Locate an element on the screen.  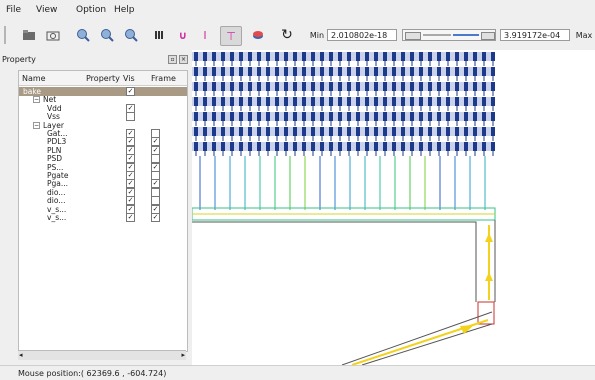
vis-checkbox: ✓ is located at coordinates (130, 217).